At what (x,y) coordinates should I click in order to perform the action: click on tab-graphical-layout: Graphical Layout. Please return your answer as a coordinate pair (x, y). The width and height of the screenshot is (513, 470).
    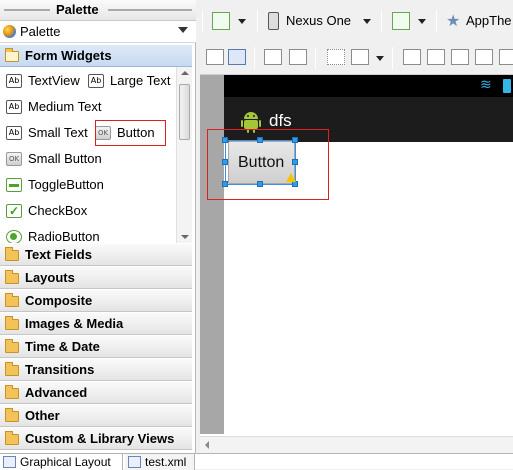
    Looking at the image, I should click on (61, 462).